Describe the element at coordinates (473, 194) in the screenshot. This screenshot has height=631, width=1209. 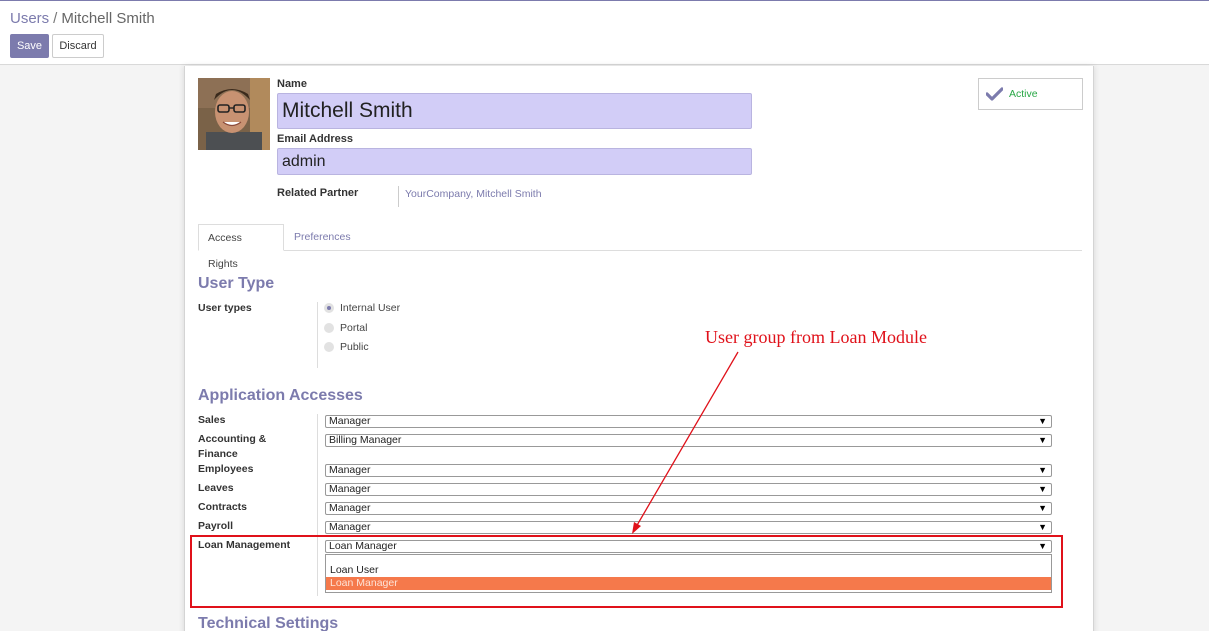
I see `related-partner-link: YourCompany, Mitchell Smith` at that location.